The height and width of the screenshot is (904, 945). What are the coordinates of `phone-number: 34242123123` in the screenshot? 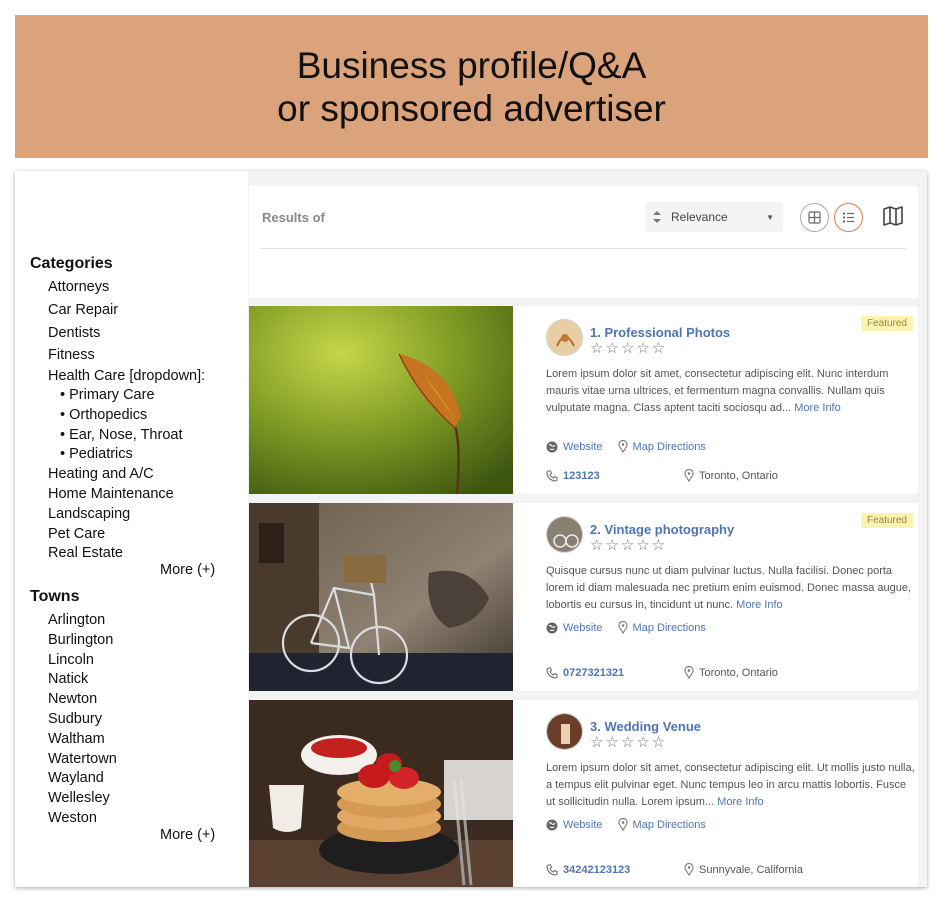 It's located at (597, 869).